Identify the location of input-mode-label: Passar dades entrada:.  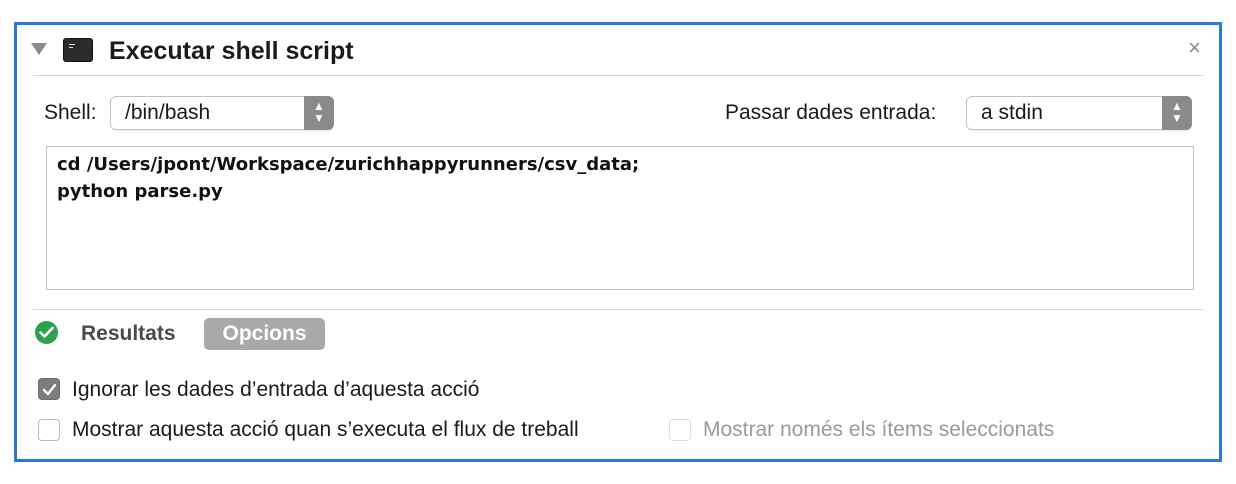
(831, 112).